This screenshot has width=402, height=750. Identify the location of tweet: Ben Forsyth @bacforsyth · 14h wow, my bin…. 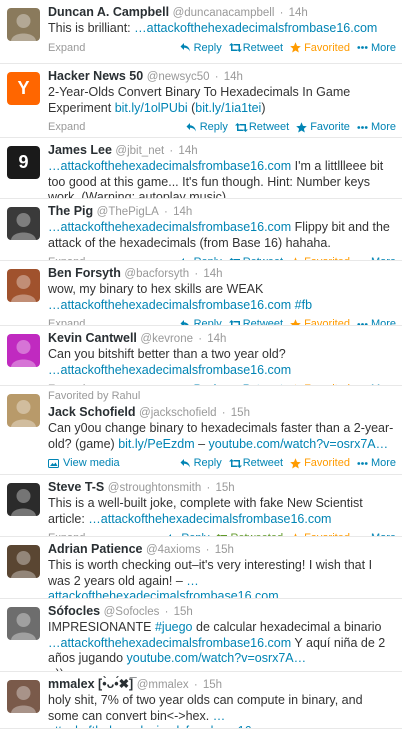
(201, 293).